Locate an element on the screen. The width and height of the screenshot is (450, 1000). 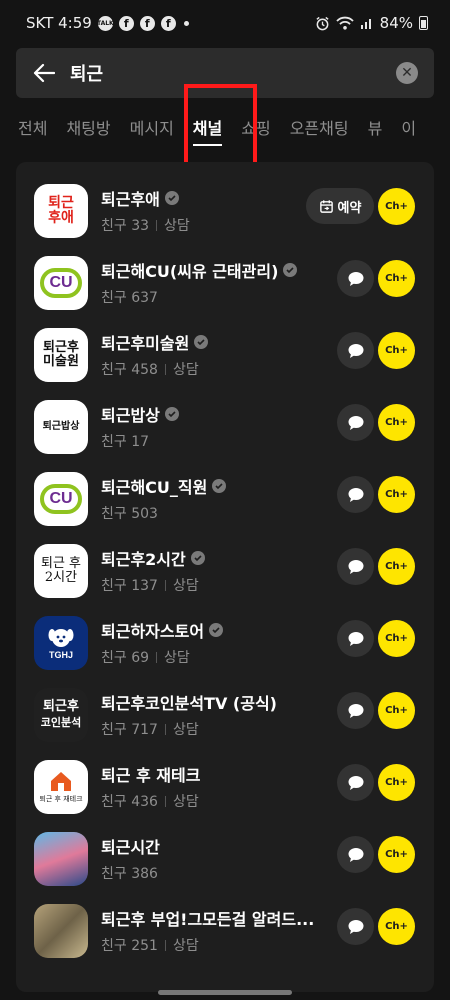
list-item: 퇴근시간 친구 386 Ch+ is located at coordinates (225, 862).